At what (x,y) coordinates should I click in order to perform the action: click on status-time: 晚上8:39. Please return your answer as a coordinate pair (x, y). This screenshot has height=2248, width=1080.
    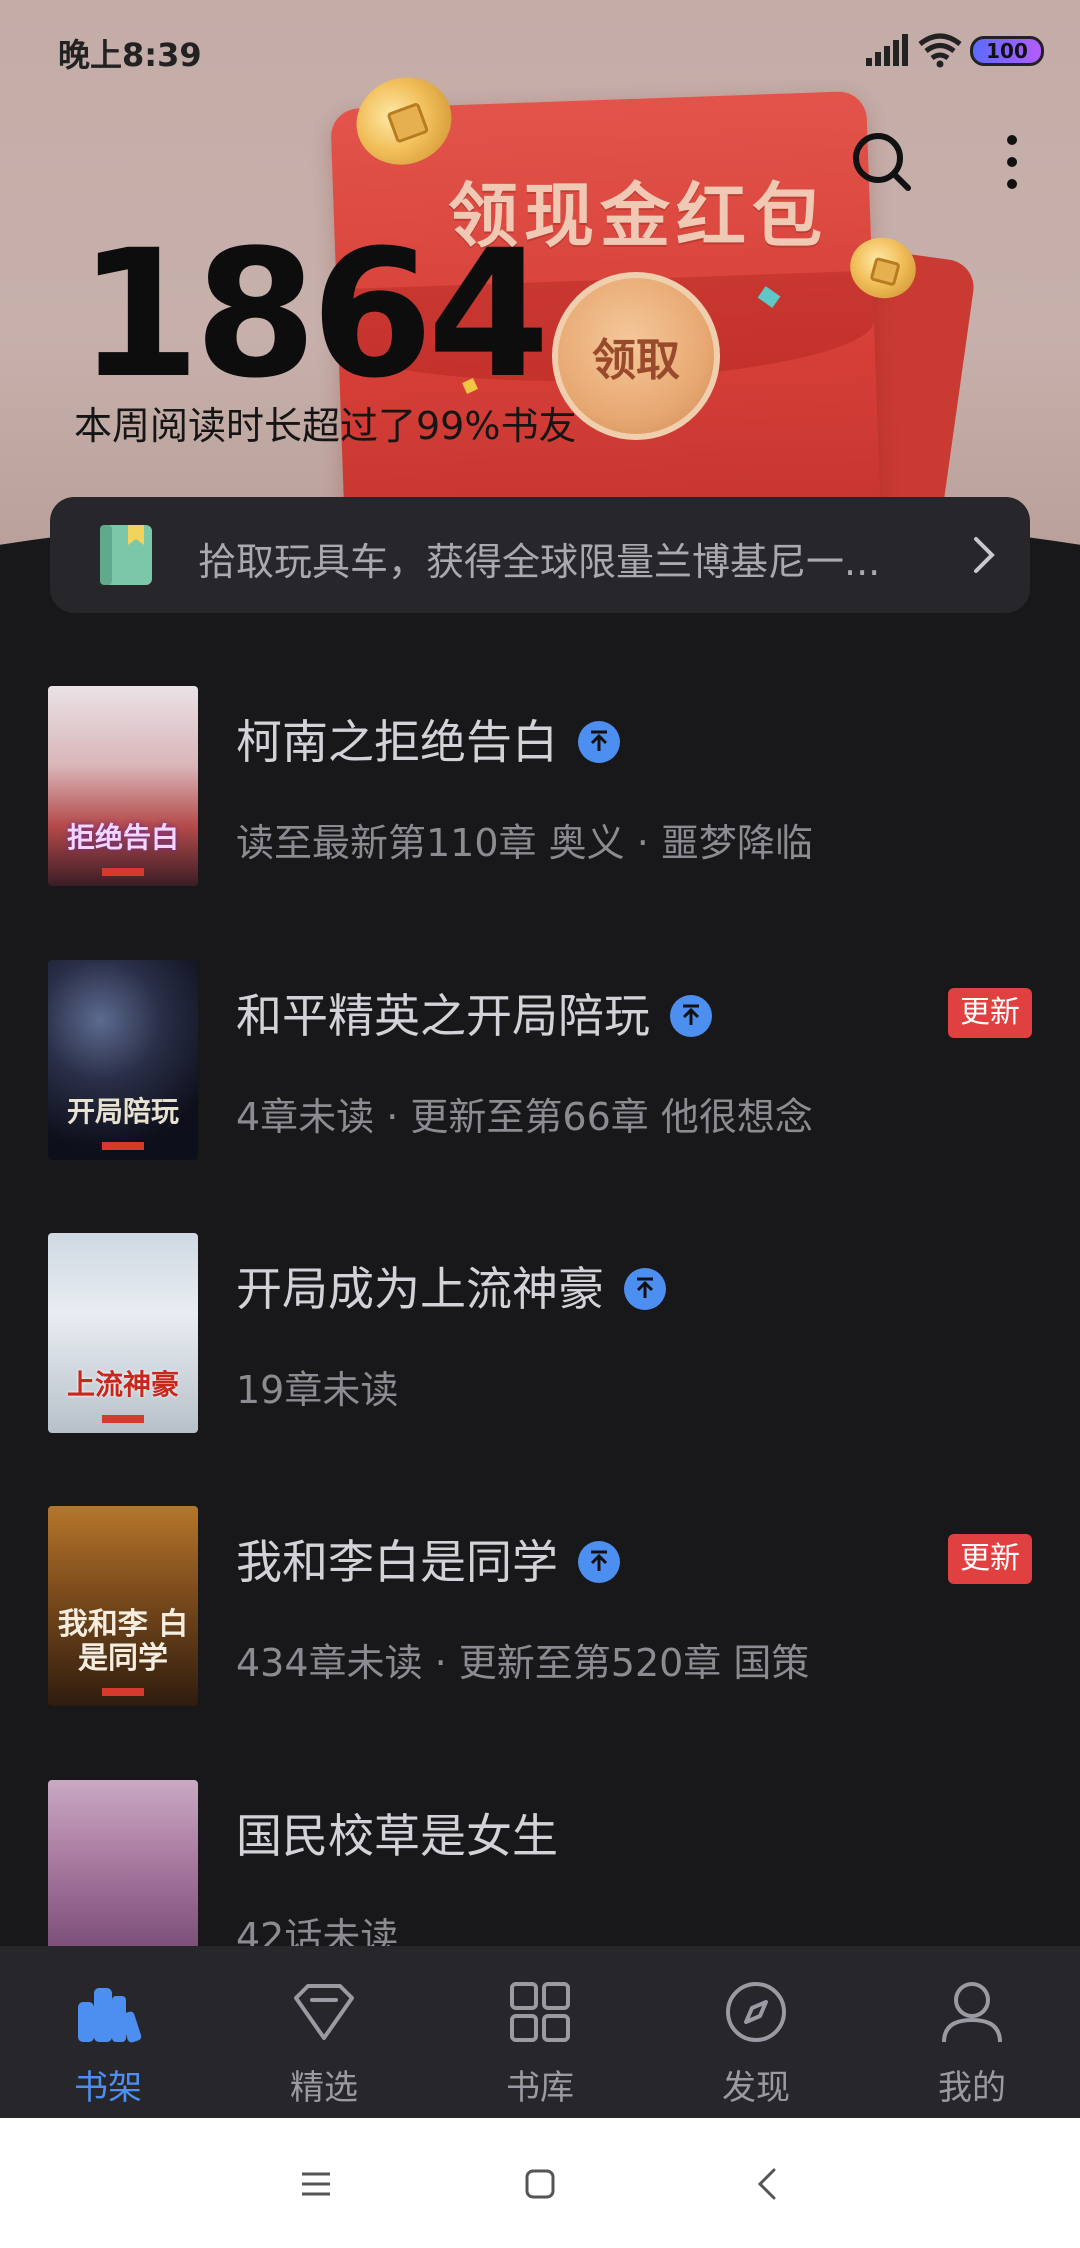
    Looking at the image, I should click on (130, 55).